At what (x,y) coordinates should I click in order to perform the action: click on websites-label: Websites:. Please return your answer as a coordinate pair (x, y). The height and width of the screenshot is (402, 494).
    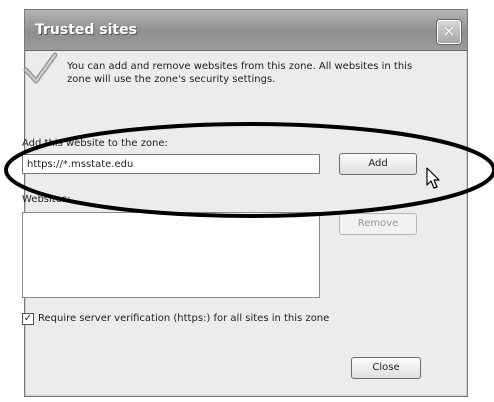
    Looking at the image, I should click on (46, 199).